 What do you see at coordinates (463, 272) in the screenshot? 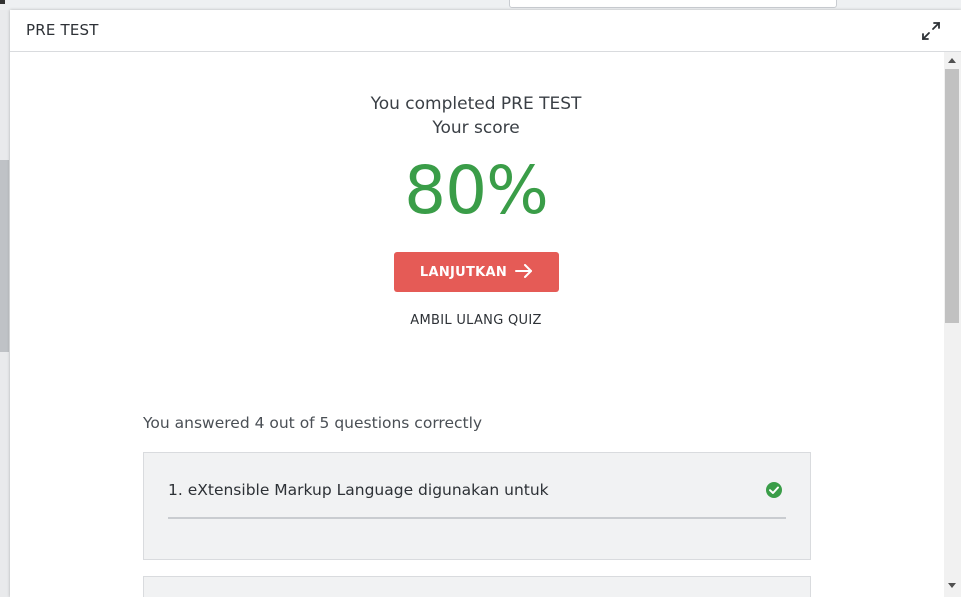
I see `continue-button-label: LANJUTKAN` at bounding box center [463, 272].